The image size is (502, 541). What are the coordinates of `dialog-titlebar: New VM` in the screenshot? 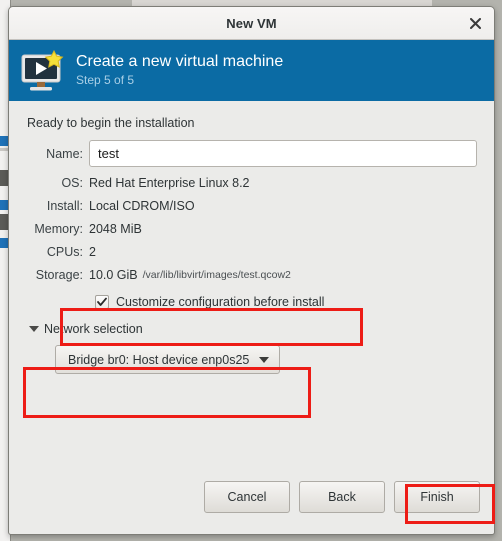 It's located at (251, 23).